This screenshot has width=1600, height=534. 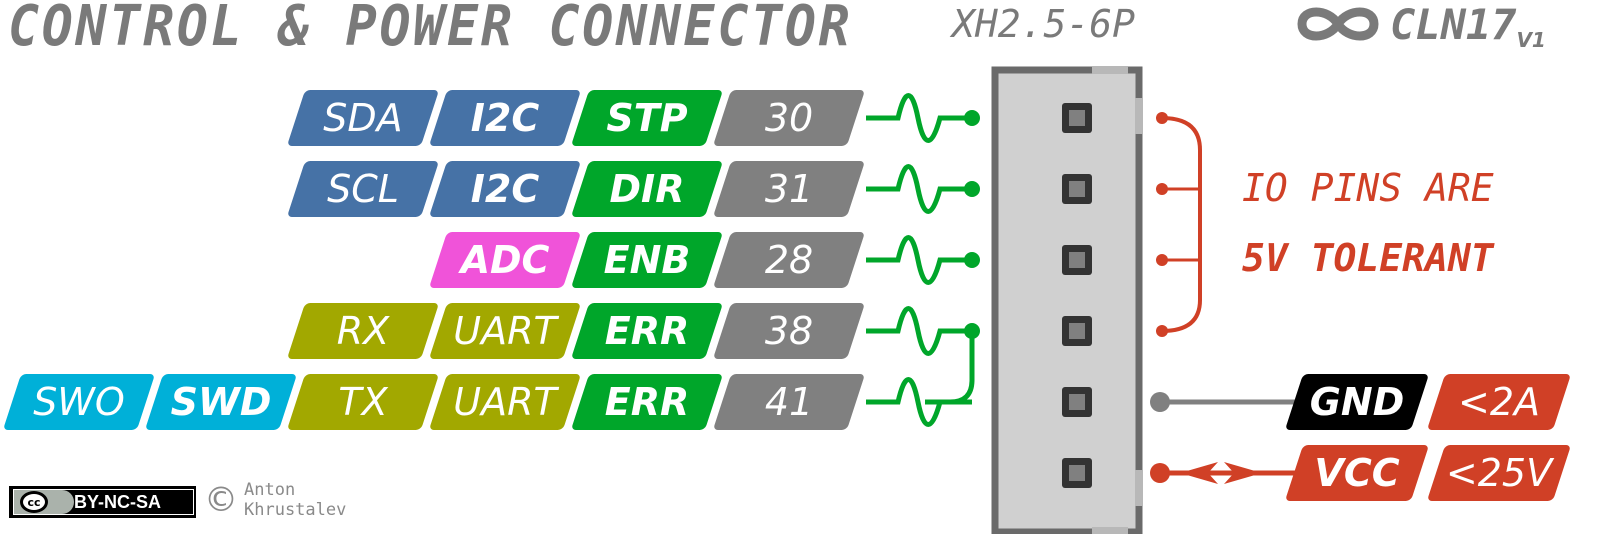 What do you see at coordinates (1139, 488) in the screenshot?
I see `connector-key-bottom` at bounding box center [1139, 488].